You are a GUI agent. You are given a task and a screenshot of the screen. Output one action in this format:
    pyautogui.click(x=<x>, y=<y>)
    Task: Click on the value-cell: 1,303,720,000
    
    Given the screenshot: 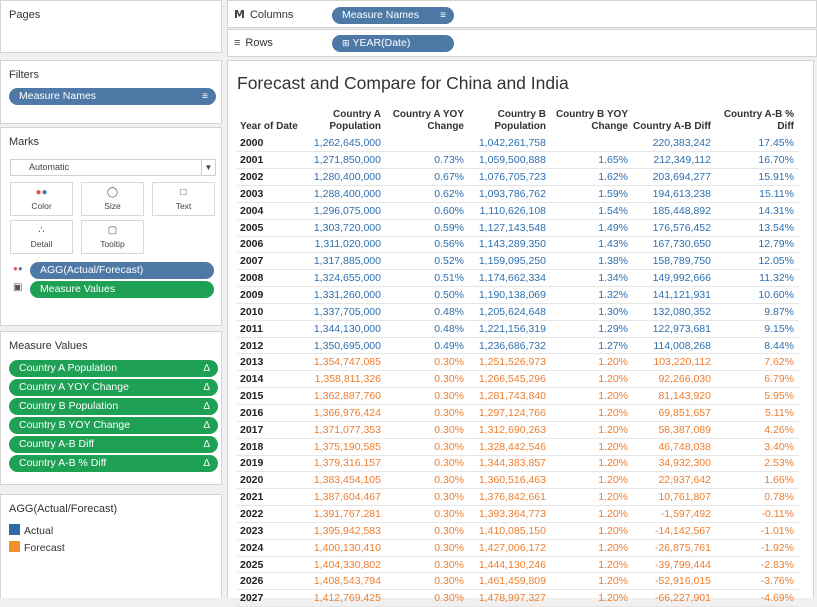 What is the action you would take?
    pyautogui.click(x=349, y=228)
    